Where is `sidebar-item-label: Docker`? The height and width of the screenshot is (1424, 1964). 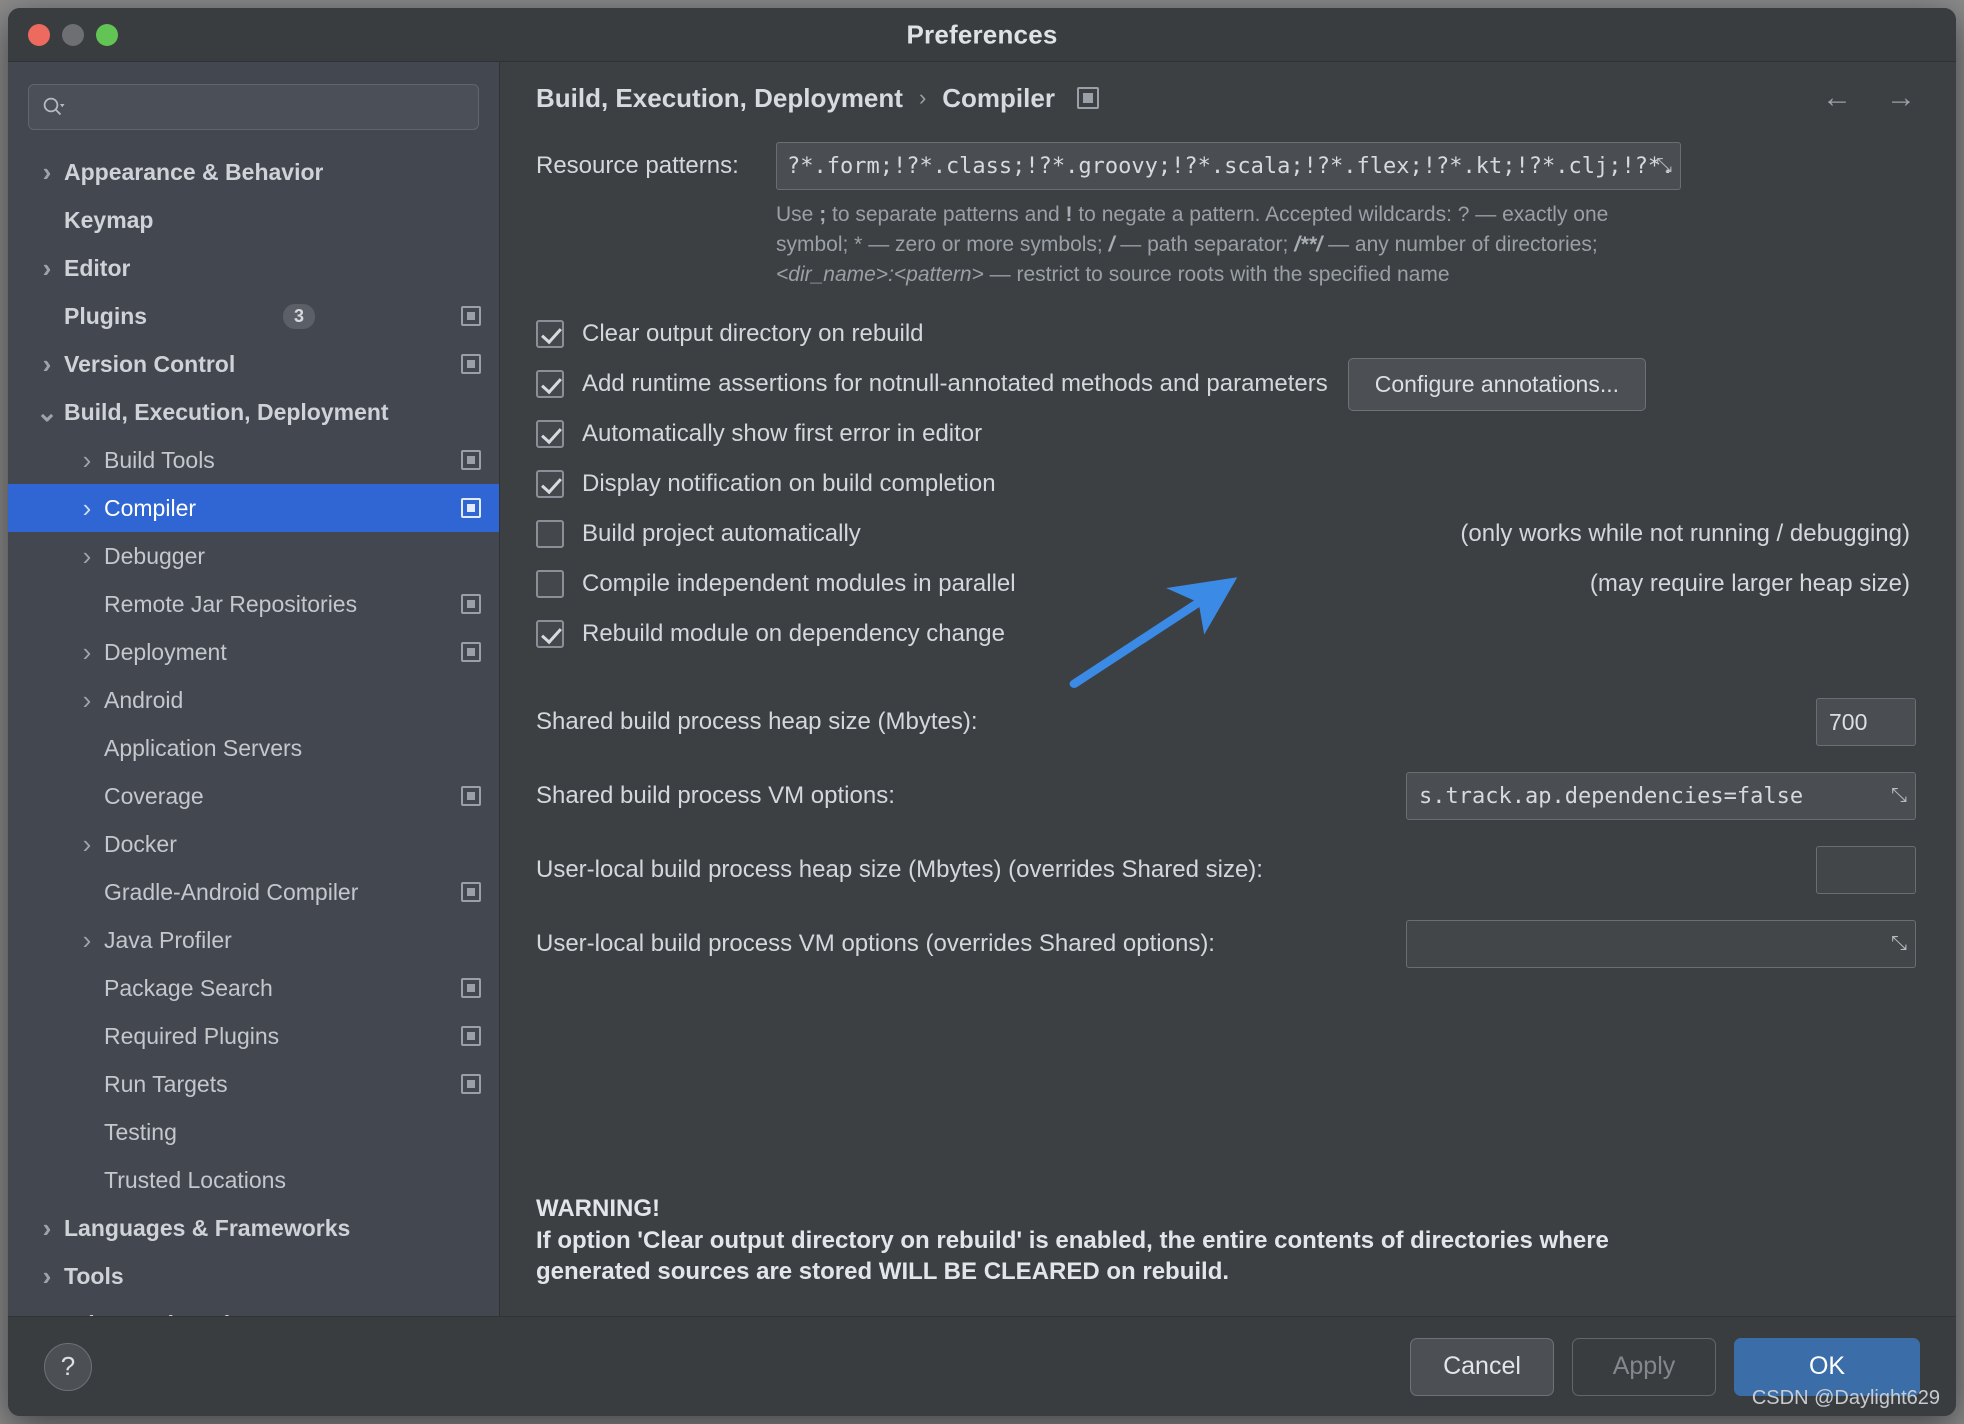
sidebar-item-label: Docker is located at coordinates (140, 843).